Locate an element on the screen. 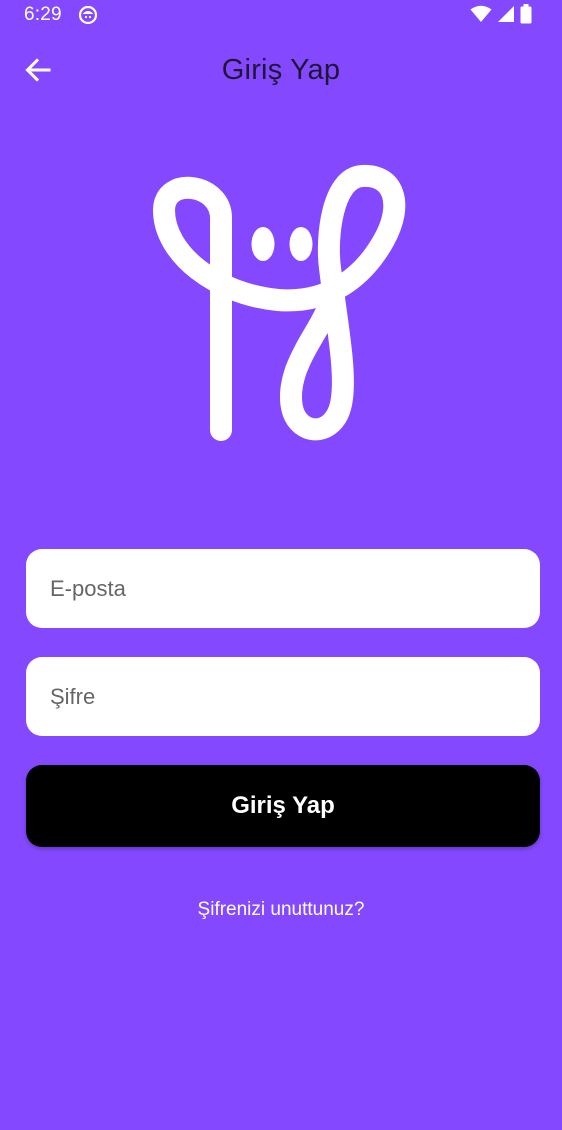  login-button: Giriş Yap is located at coordinates (283, 806).